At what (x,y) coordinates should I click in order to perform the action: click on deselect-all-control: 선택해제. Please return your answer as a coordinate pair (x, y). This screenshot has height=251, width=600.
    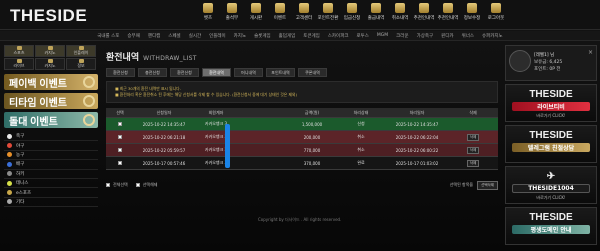
    Looking at the image, I should click on (146, 185).